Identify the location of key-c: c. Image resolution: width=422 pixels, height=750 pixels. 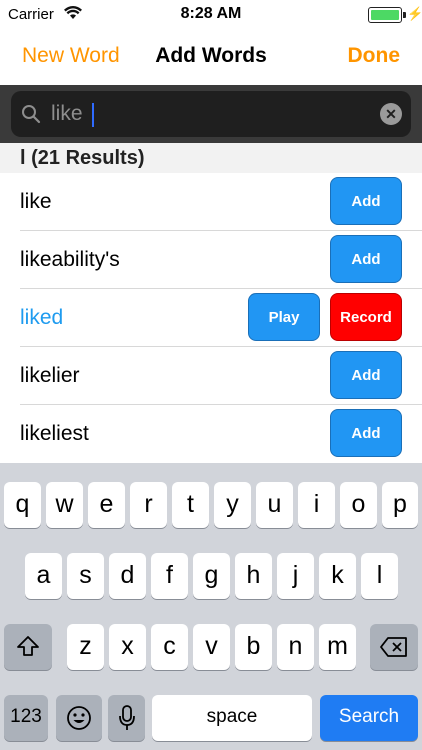
(169, 647).